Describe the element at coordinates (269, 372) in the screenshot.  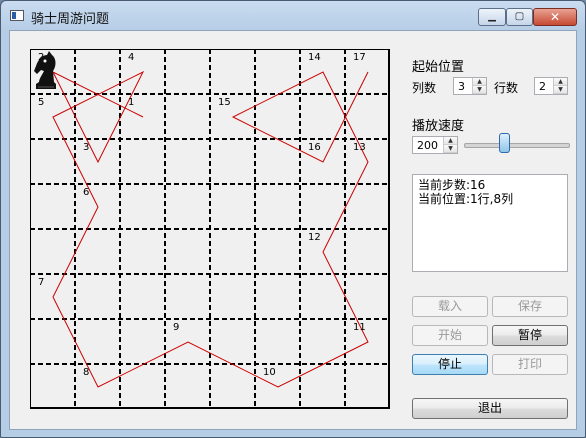
I see `step-label: 10` at that location.